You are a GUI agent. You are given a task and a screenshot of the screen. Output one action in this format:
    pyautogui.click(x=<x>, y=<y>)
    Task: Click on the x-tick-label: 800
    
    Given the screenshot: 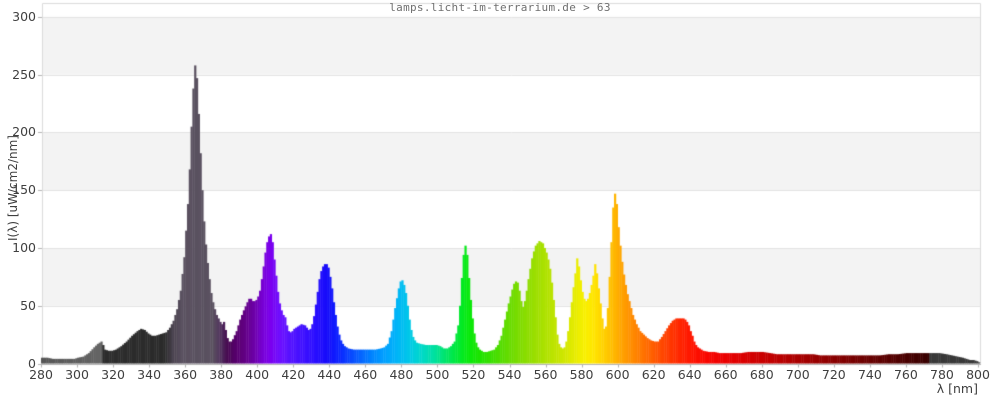 What is the action you would take?
    pyautogui.click(x=978, y=374)
    